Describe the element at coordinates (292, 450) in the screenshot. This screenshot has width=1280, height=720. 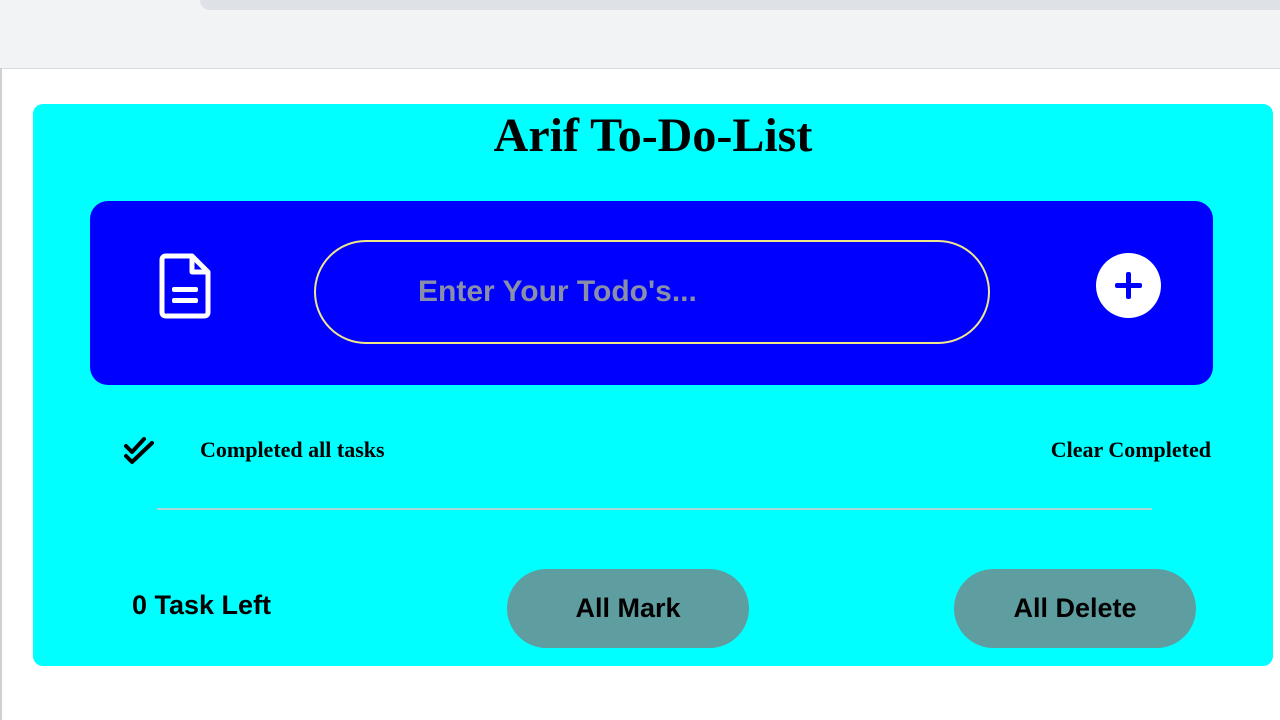
I see `complete-all-tasks-label: Completed all tasks` at that location.